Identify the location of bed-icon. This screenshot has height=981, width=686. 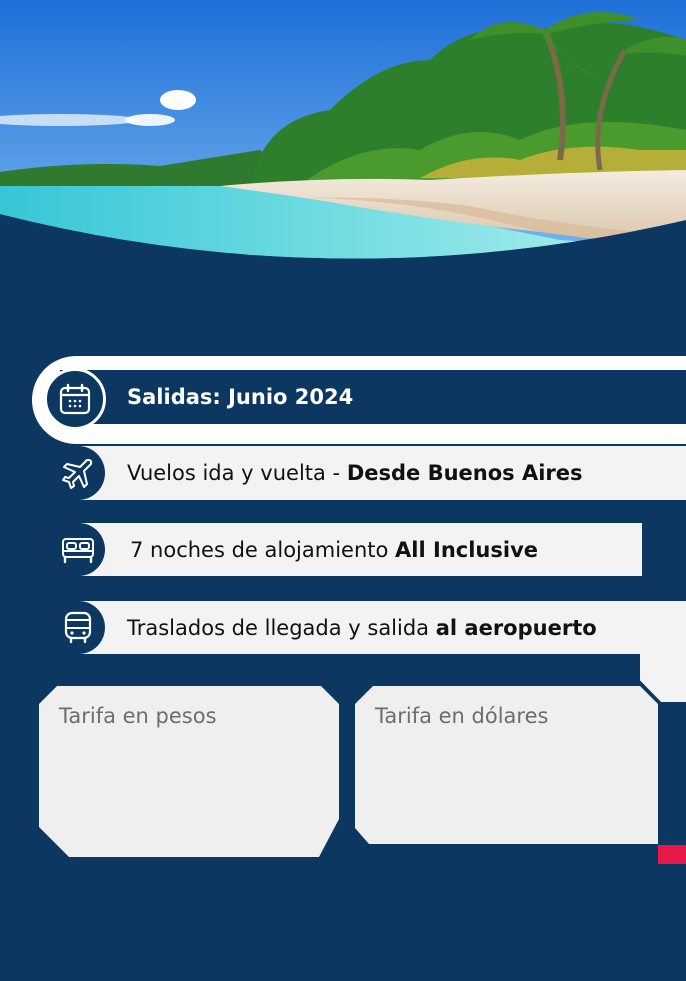
(77, 550).